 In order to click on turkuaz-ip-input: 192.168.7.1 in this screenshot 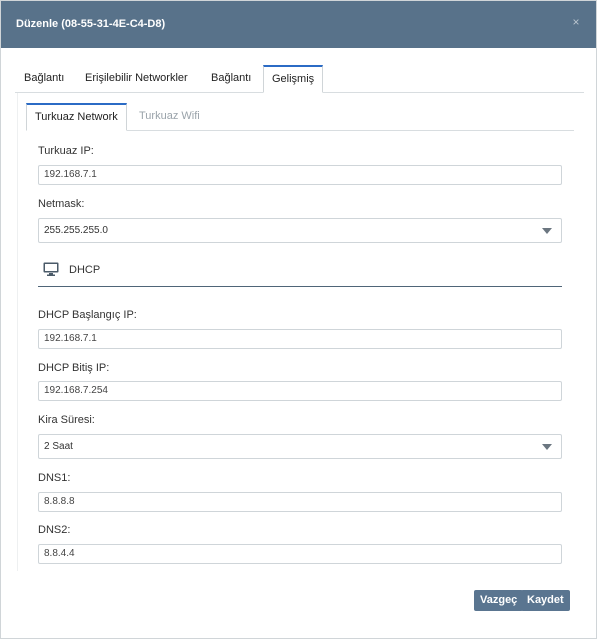, I will do `click(300, 175)`.